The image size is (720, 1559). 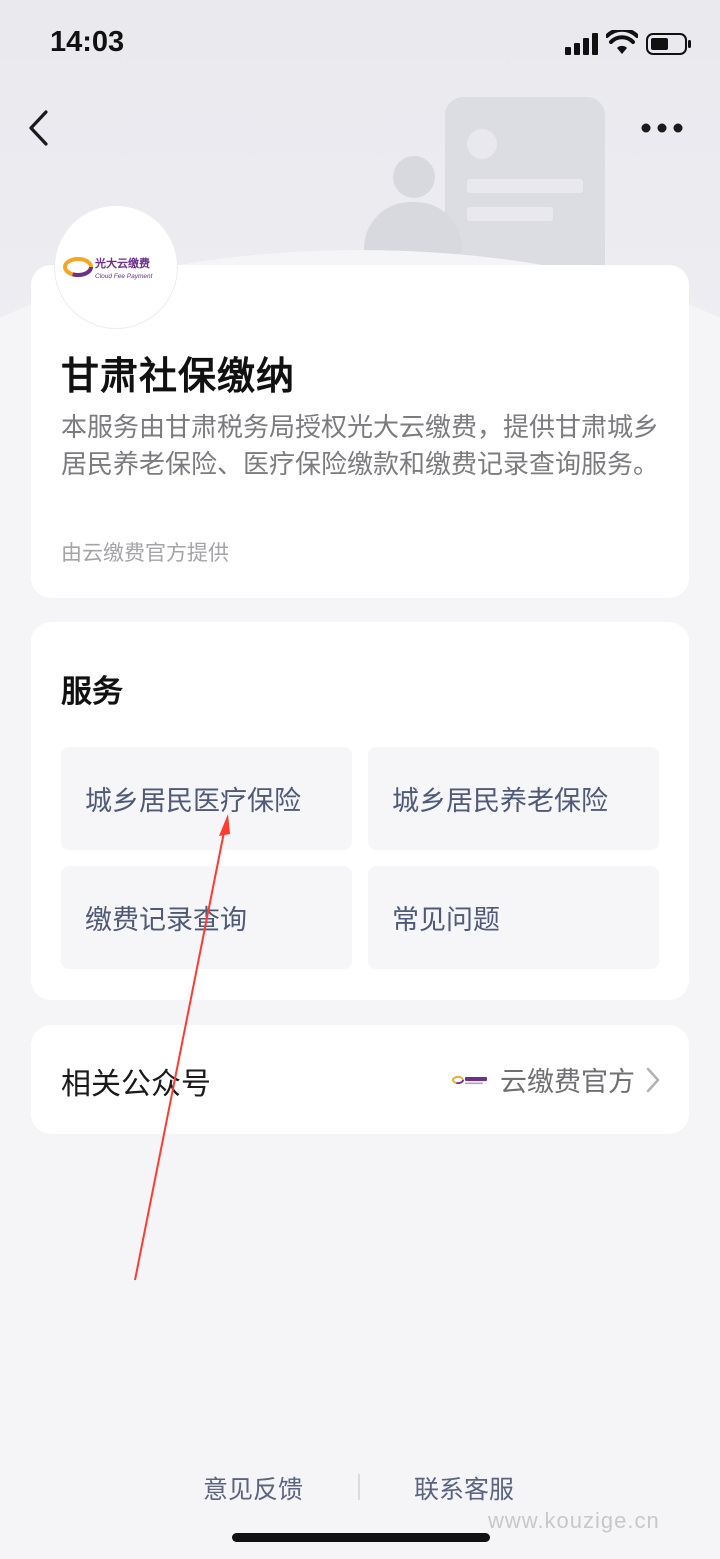 I want to click on service-medical-insurance-button: 城乡居民医疗保险, so click(x=206, y=798).